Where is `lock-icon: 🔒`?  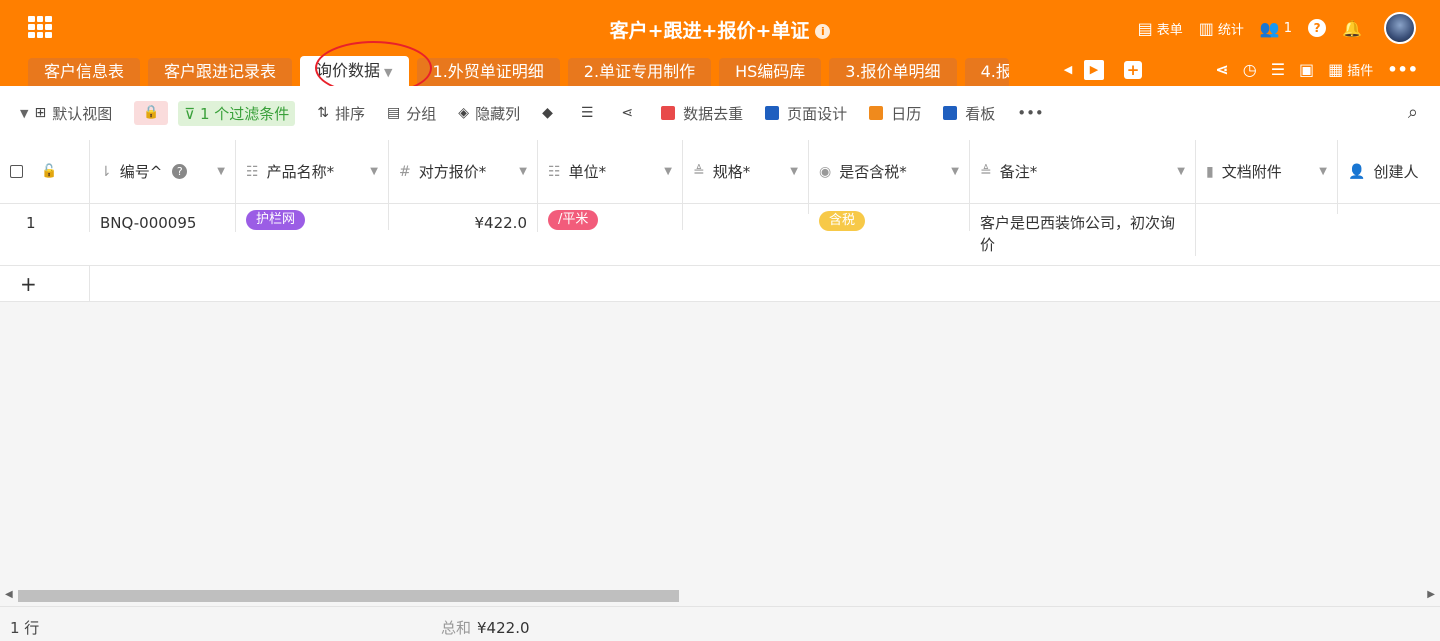
lock-icon: 🔒 is located at coordinates (151, 112).